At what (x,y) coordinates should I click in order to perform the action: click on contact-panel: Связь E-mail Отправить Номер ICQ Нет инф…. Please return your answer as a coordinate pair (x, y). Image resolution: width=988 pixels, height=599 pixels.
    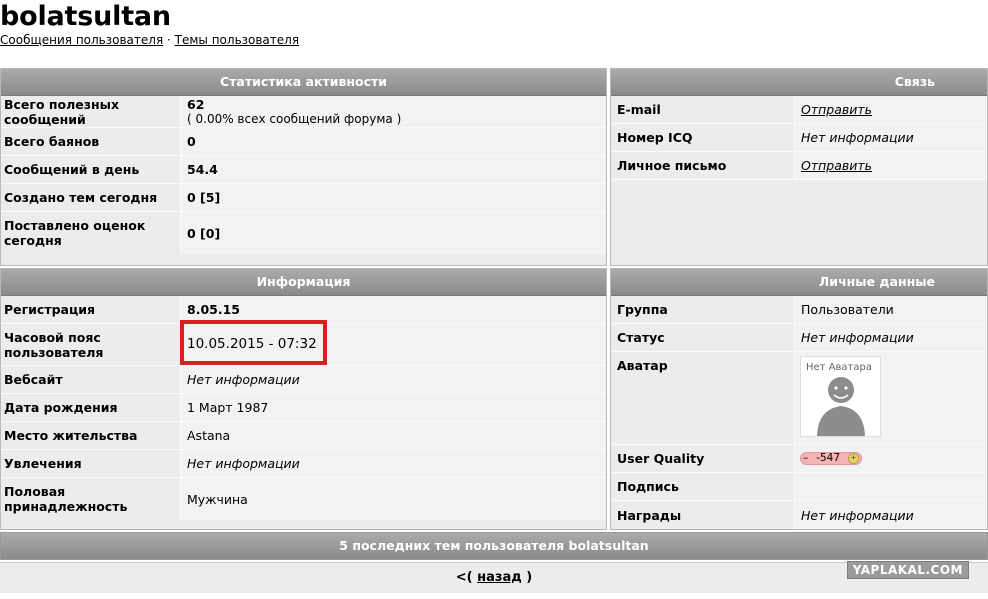
    Looking at the image, I should click on (799, 167).